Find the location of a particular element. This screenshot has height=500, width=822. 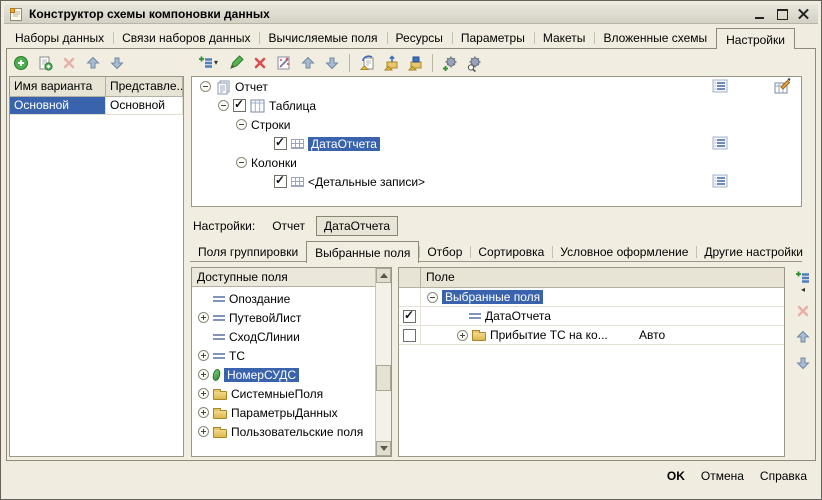

tab-resources: Ресурсы is located at coordinates (419, 38).